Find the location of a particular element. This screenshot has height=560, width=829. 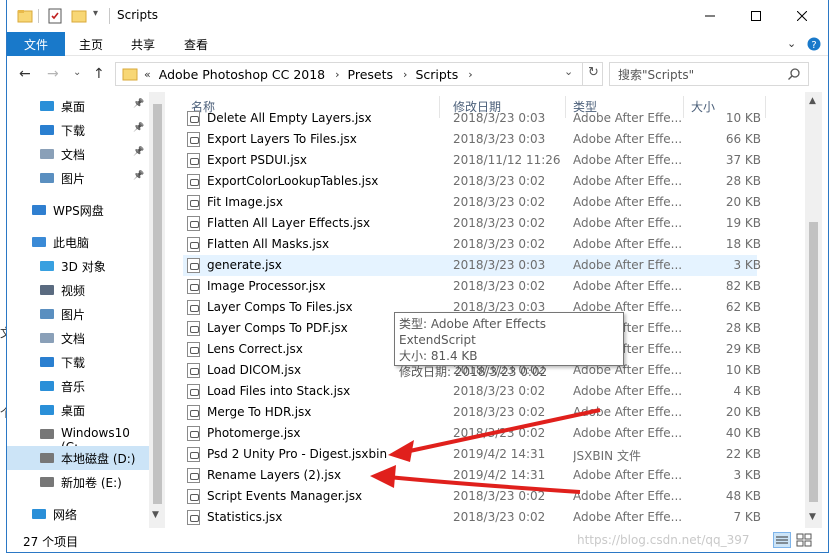

nav-item: 图片 📌 is located at coordinates (78, 178).